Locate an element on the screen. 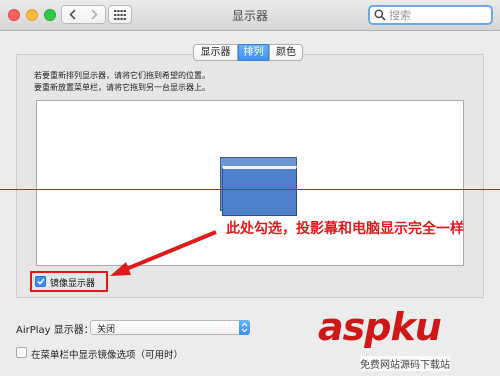  airplay-label: AirPlay 显示器： is located at coordinates (55, 330).